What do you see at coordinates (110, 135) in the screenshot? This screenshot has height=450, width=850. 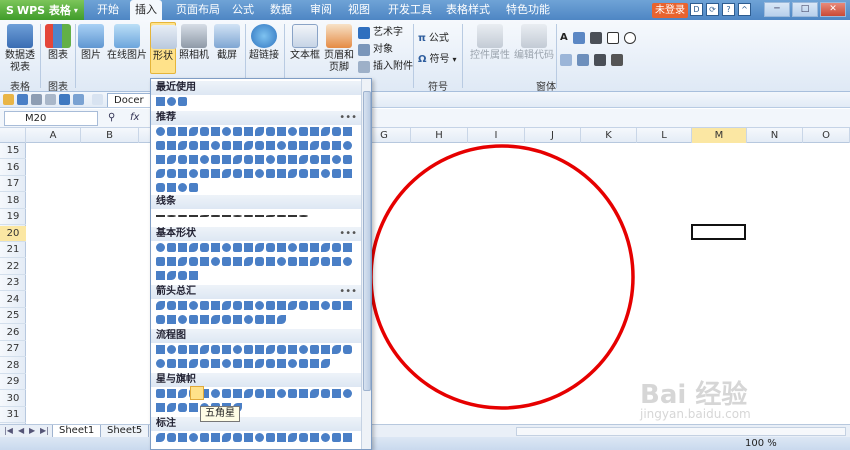 I see `column-header: B` at bounding box center [110, 135].